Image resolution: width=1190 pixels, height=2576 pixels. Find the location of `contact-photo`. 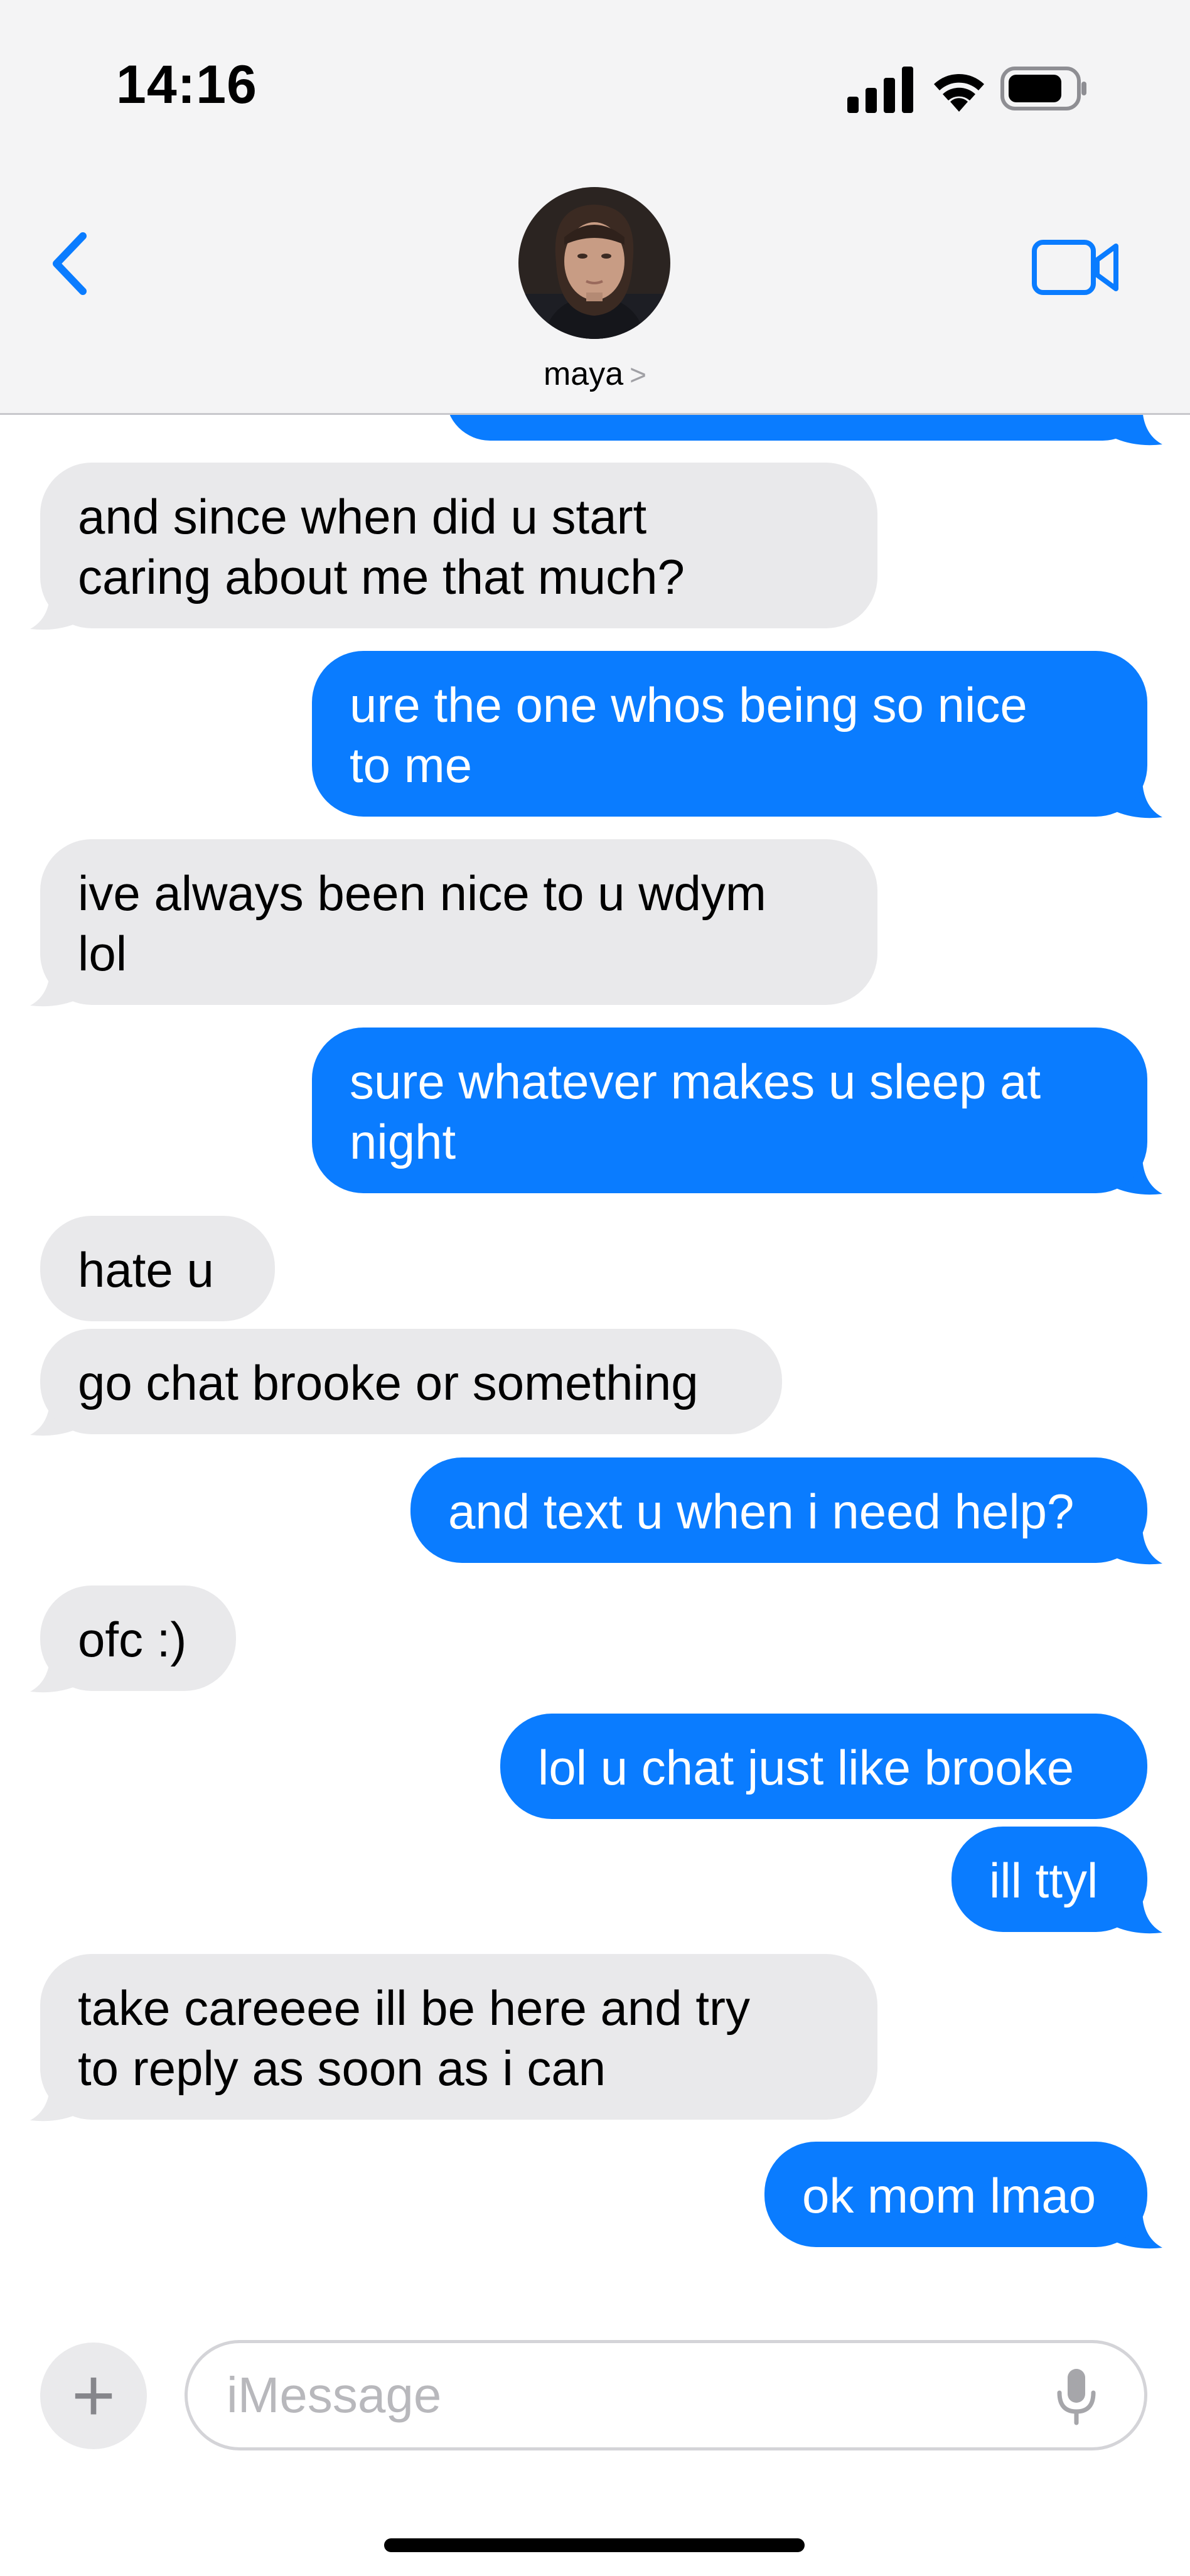

contact-photo is located at coordinates (594, 263).